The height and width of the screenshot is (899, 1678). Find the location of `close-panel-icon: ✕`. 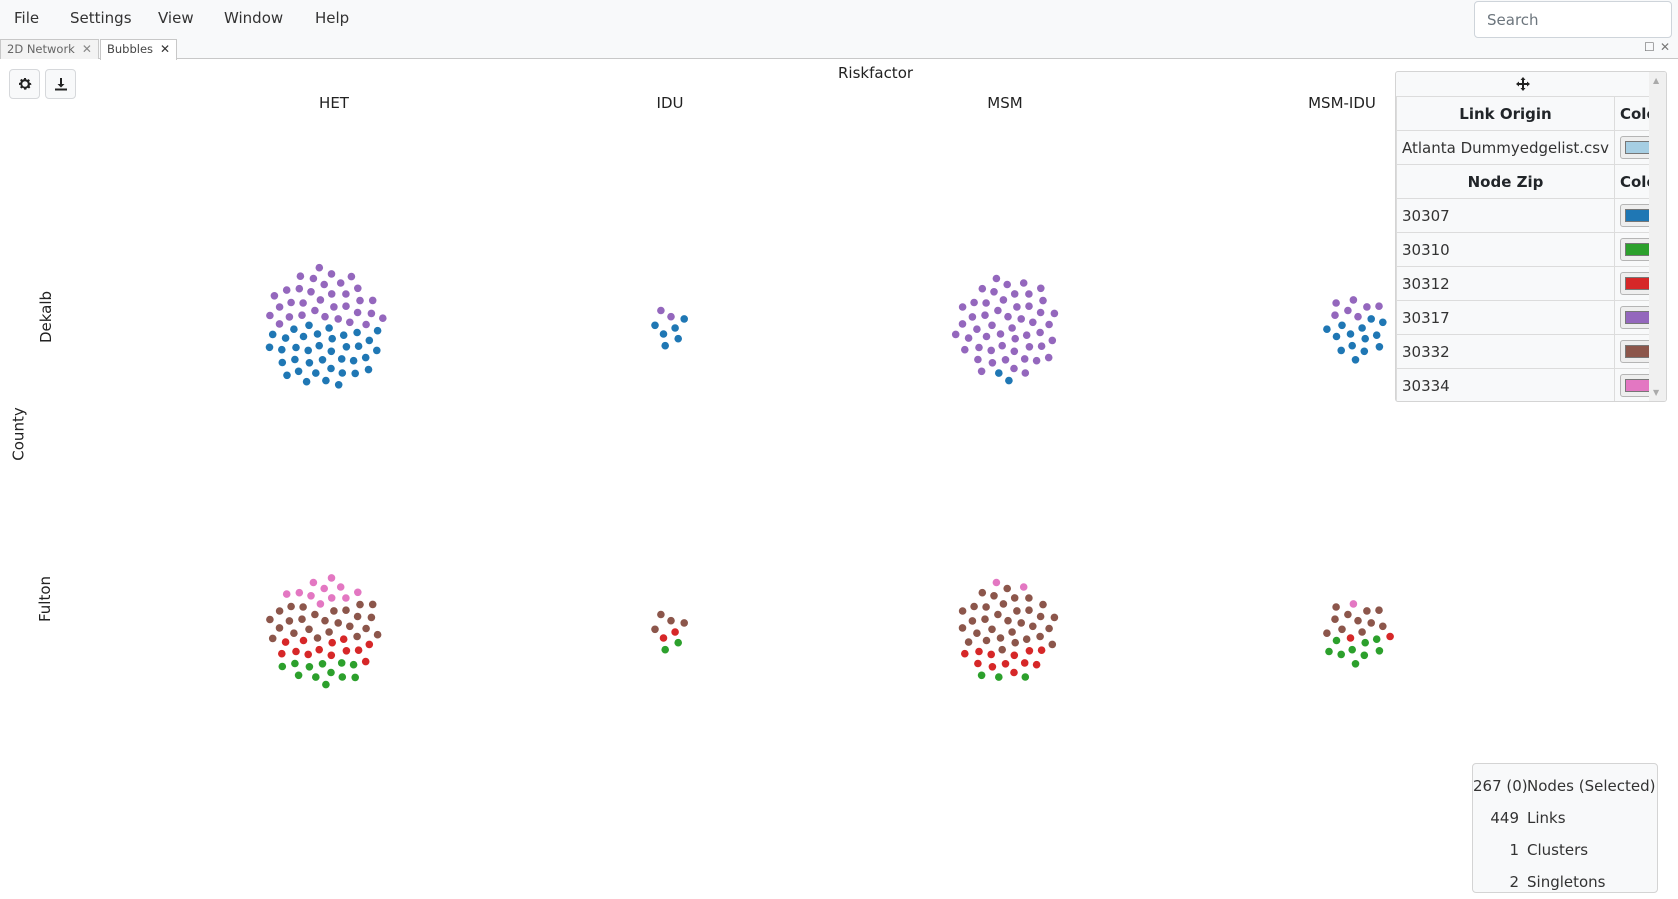

close-panel-icon: ✕ is located at coordinates (1665, 47).